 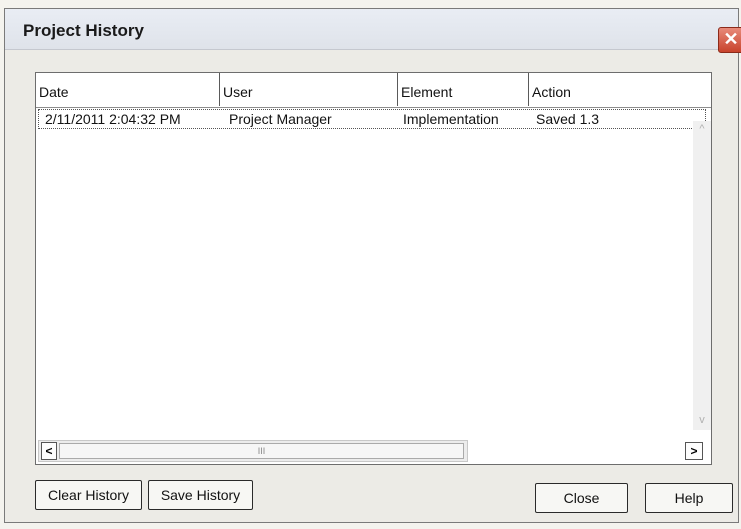 I want to click on chevron-down-icon: v, so click(x=702, y=421).